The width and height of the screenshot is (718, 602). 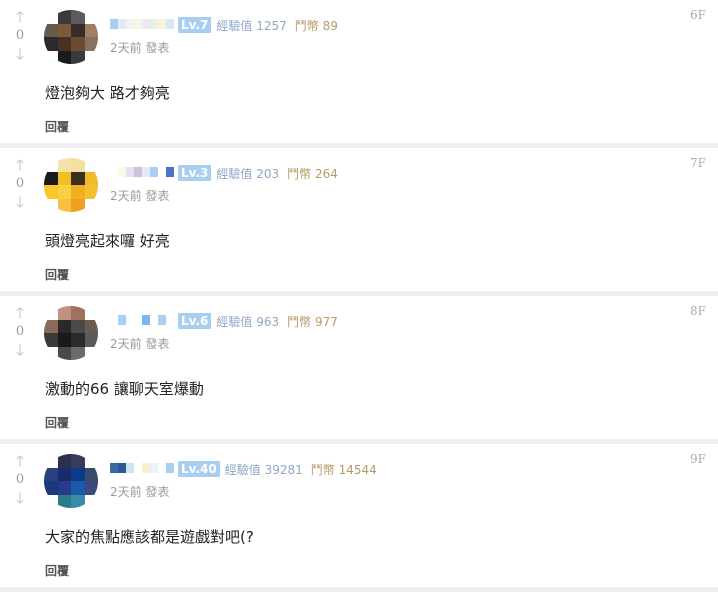 What do you see at coordinates (316, 25) in the screenshot?
I see `coin-value: 鬥幣 89` at bounding box center [316, 25].